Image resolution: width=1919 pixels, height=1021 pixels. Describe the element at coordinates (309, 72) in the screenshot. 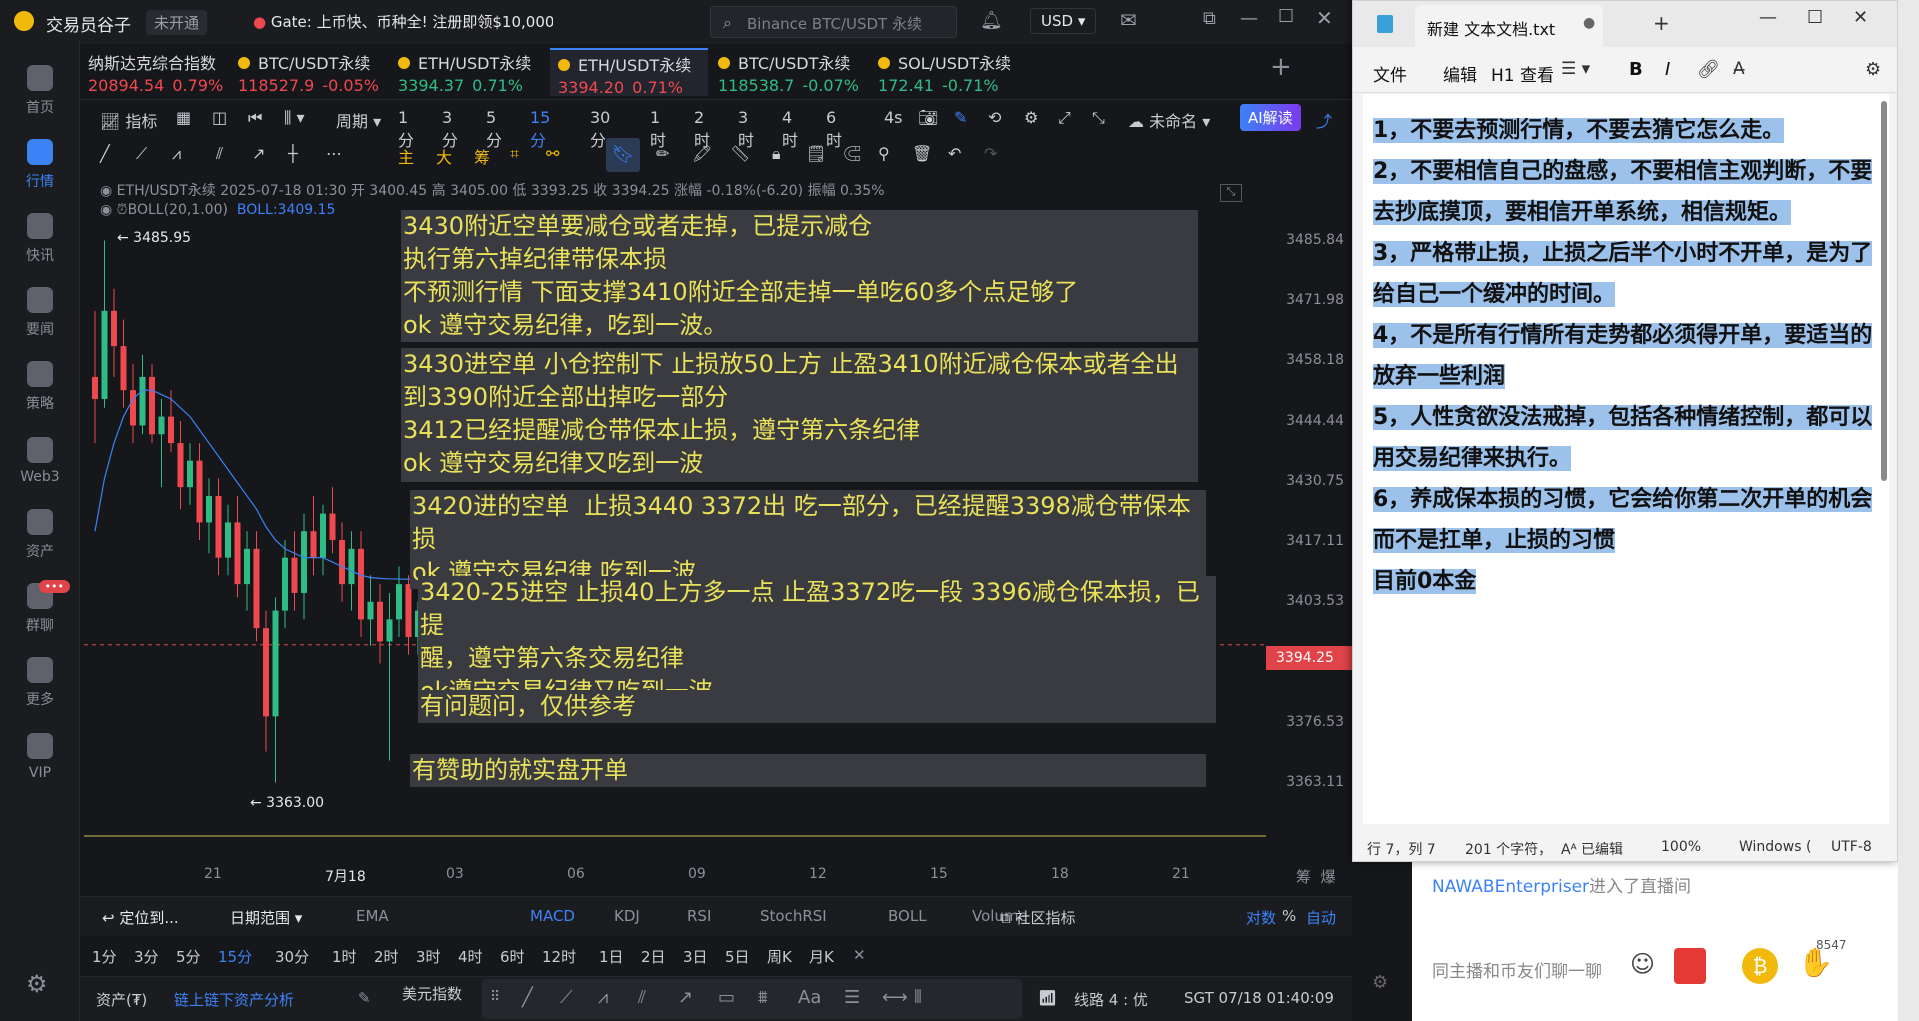

I see `ticker-tab: BTC/USDT永续 118527.9 -0.05%` at that location.